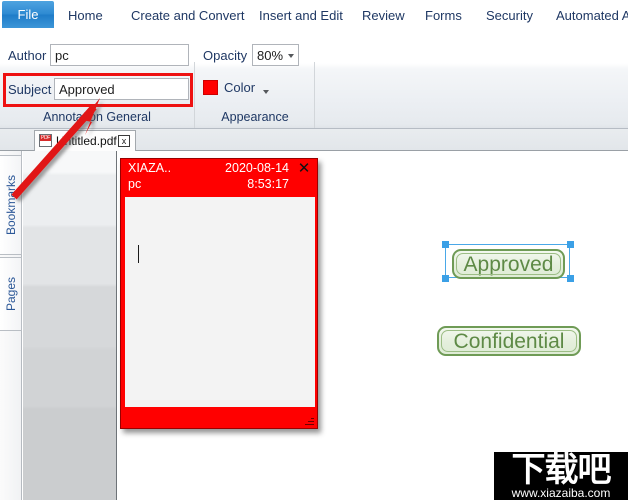  What do you see at coordinates (85, 15) in the screenshot?
I see `tab-home: Home` at bounding box center [85, 15].